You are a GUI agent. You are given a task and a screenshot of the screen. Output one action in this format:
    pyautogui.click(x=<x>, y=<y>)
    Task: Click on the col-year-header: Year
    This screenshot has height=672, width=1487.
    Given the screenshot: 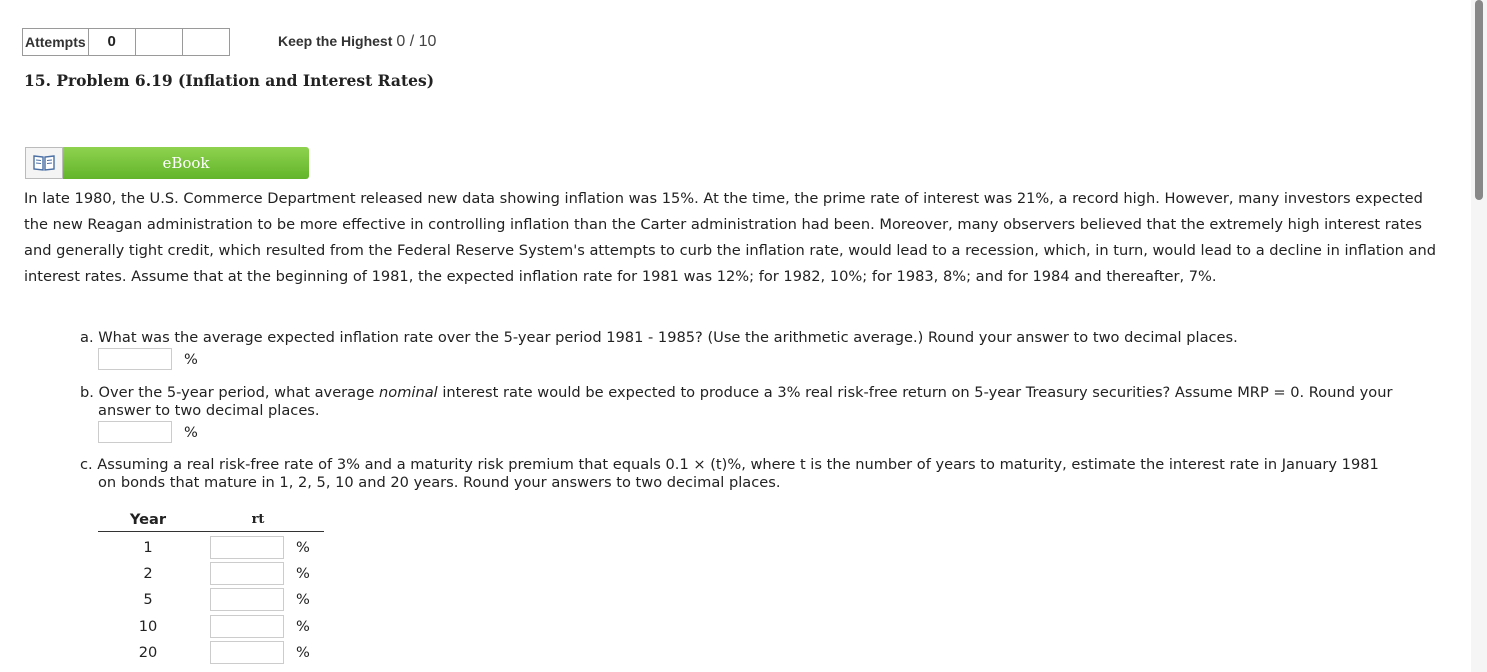 What is the action you would take?
    pyautogui.click(x=148, y=519)
    